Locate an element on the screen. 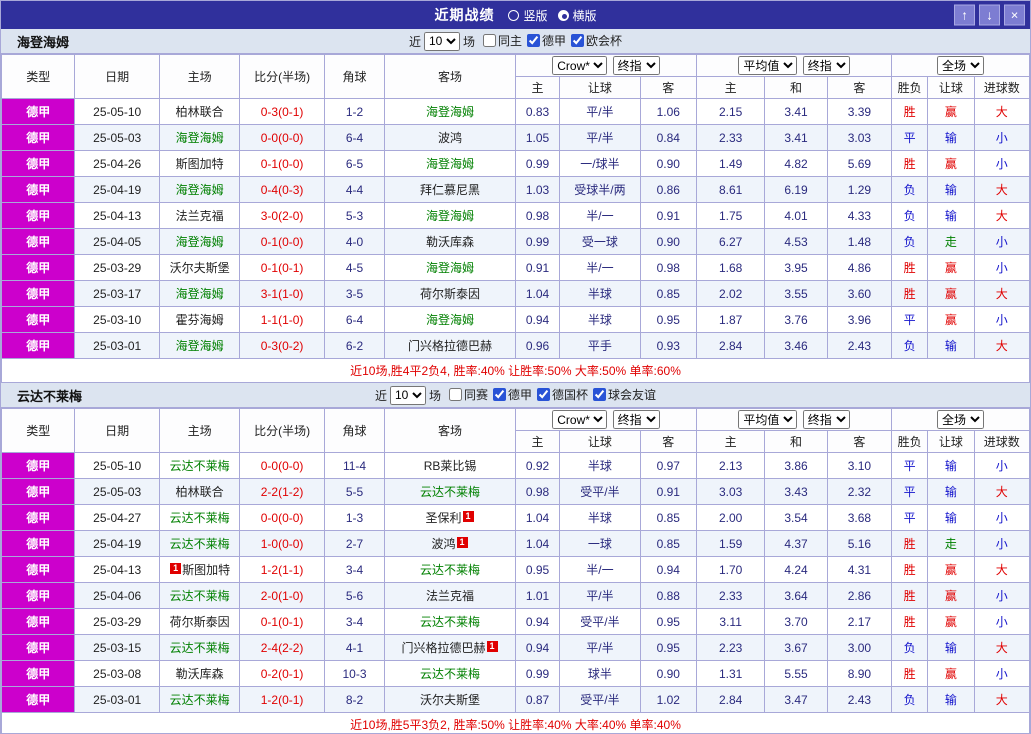  filter-checkbox: 球会友谊 is located at coordinates (624, 394).